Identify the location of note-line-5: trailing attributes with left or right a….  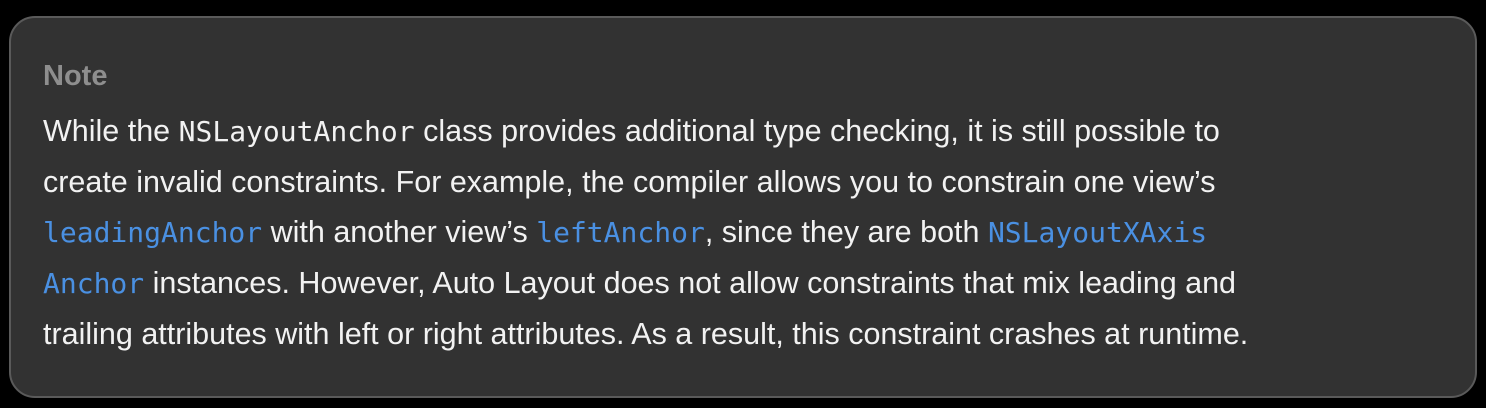
(743, 334).